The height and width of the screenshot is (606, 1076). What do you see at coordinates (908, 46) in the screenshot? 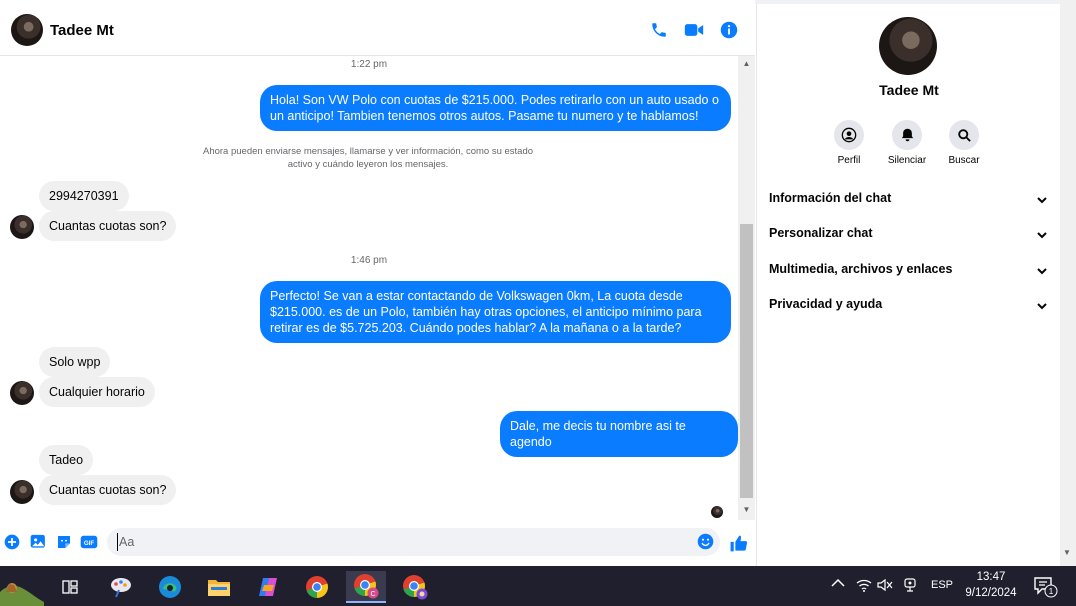
I see `contact-profile-avatar` at bounding box center [908, 46].